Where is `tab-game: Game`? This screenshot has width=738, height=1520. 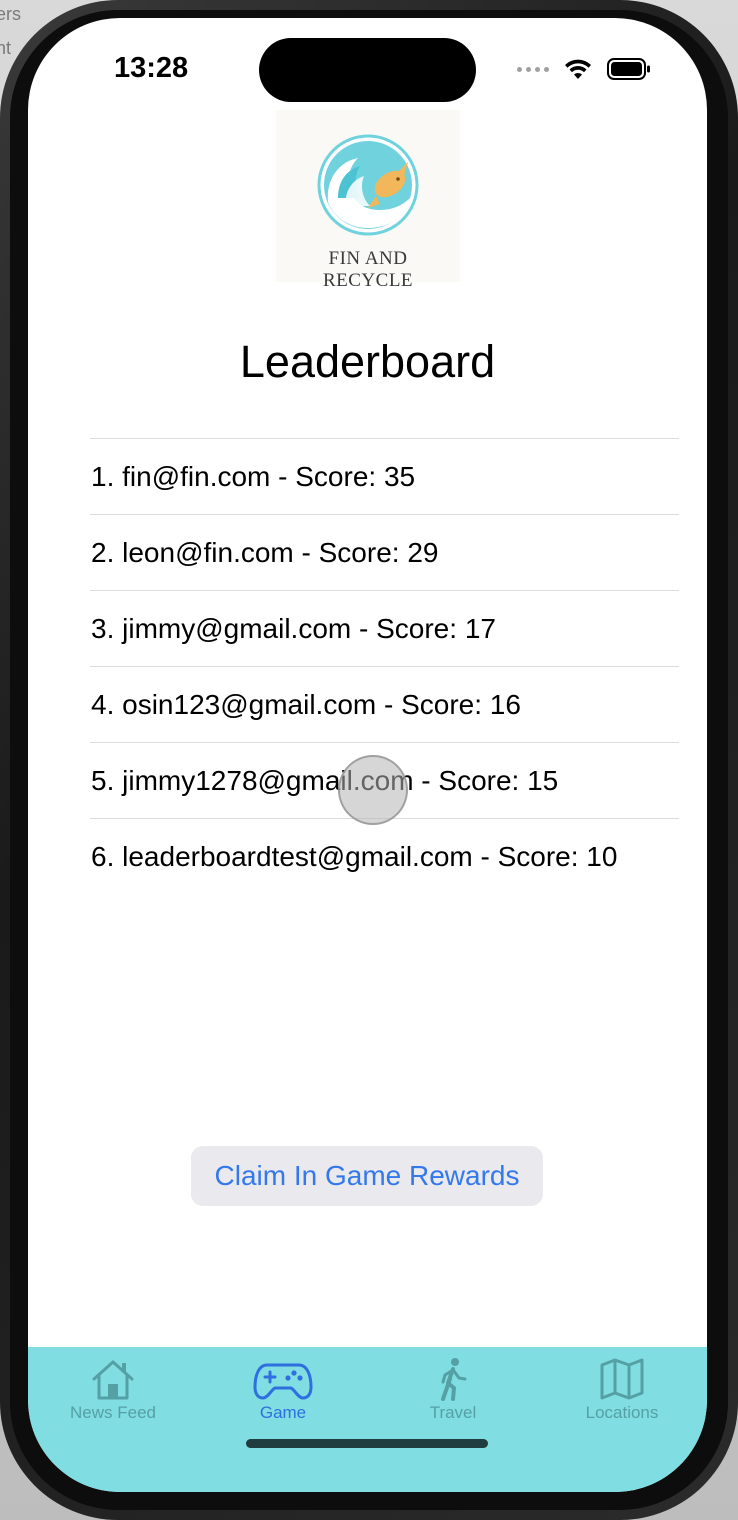
tab-game: Game is located at coordinates (283, 1397).